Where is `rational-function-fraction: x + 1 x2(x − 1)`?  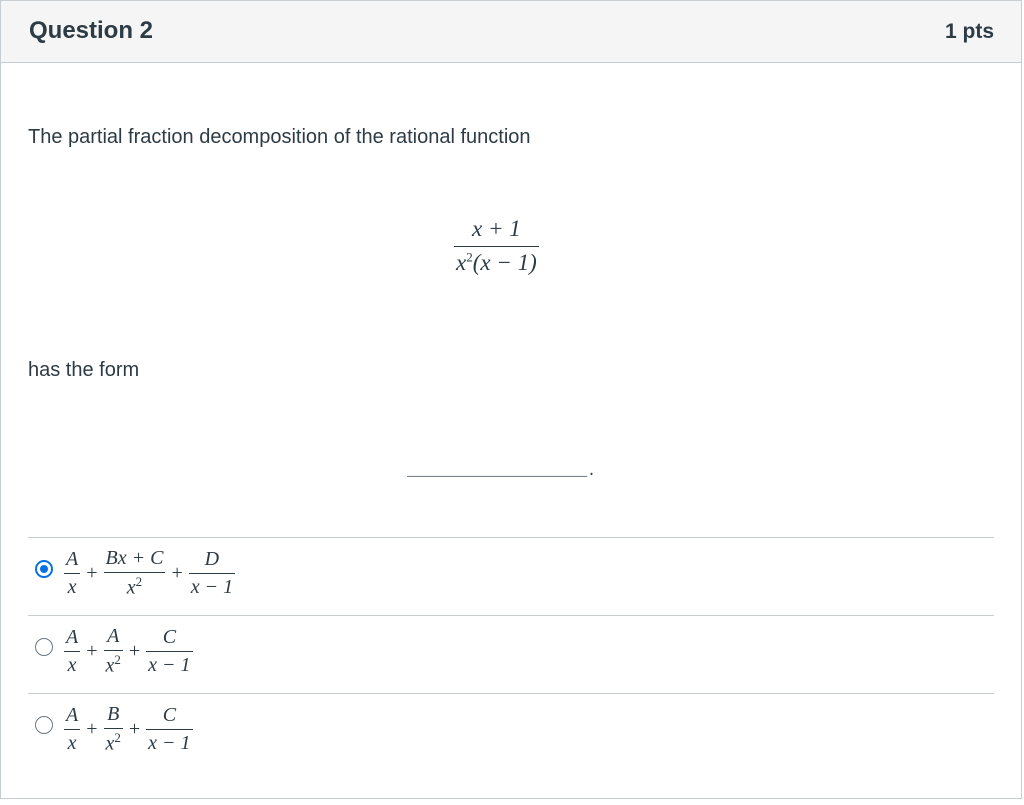 rational-function-fraction: x + 1 x2(x − 1) is located at coordinates (496, 246).